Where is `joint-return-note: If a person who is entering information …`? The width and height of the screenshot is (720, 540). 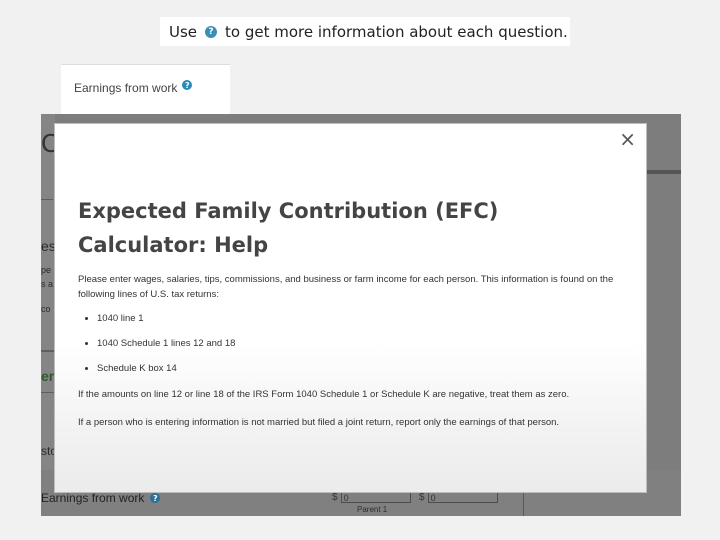
joint-return-note: If a person who is entering information … is located at coordinates (319, 422).